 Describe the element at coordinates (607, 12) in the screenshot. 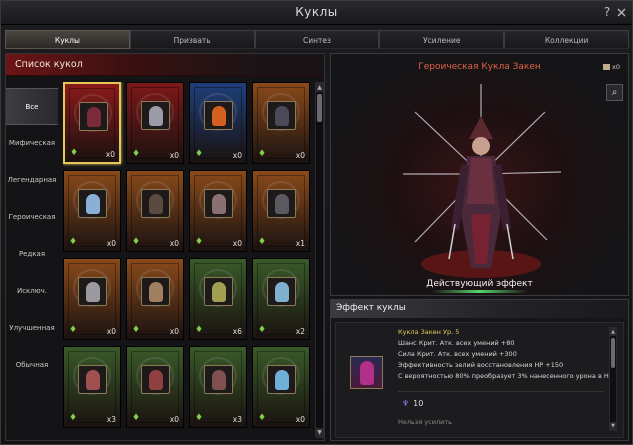

I see `help-button: ?` at that location.